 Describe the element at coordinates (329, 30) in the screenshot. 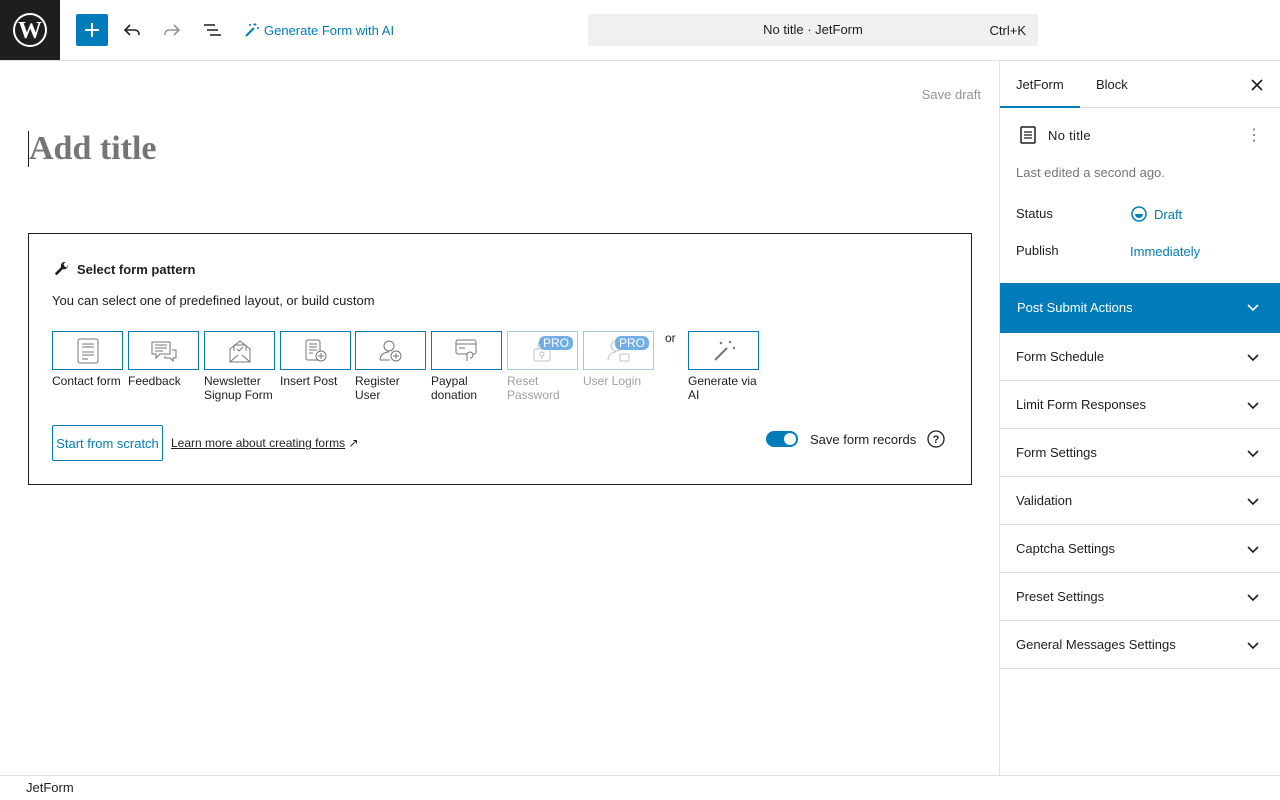

I see `generate-form-ai-label: Generate Form with AI` at that location.